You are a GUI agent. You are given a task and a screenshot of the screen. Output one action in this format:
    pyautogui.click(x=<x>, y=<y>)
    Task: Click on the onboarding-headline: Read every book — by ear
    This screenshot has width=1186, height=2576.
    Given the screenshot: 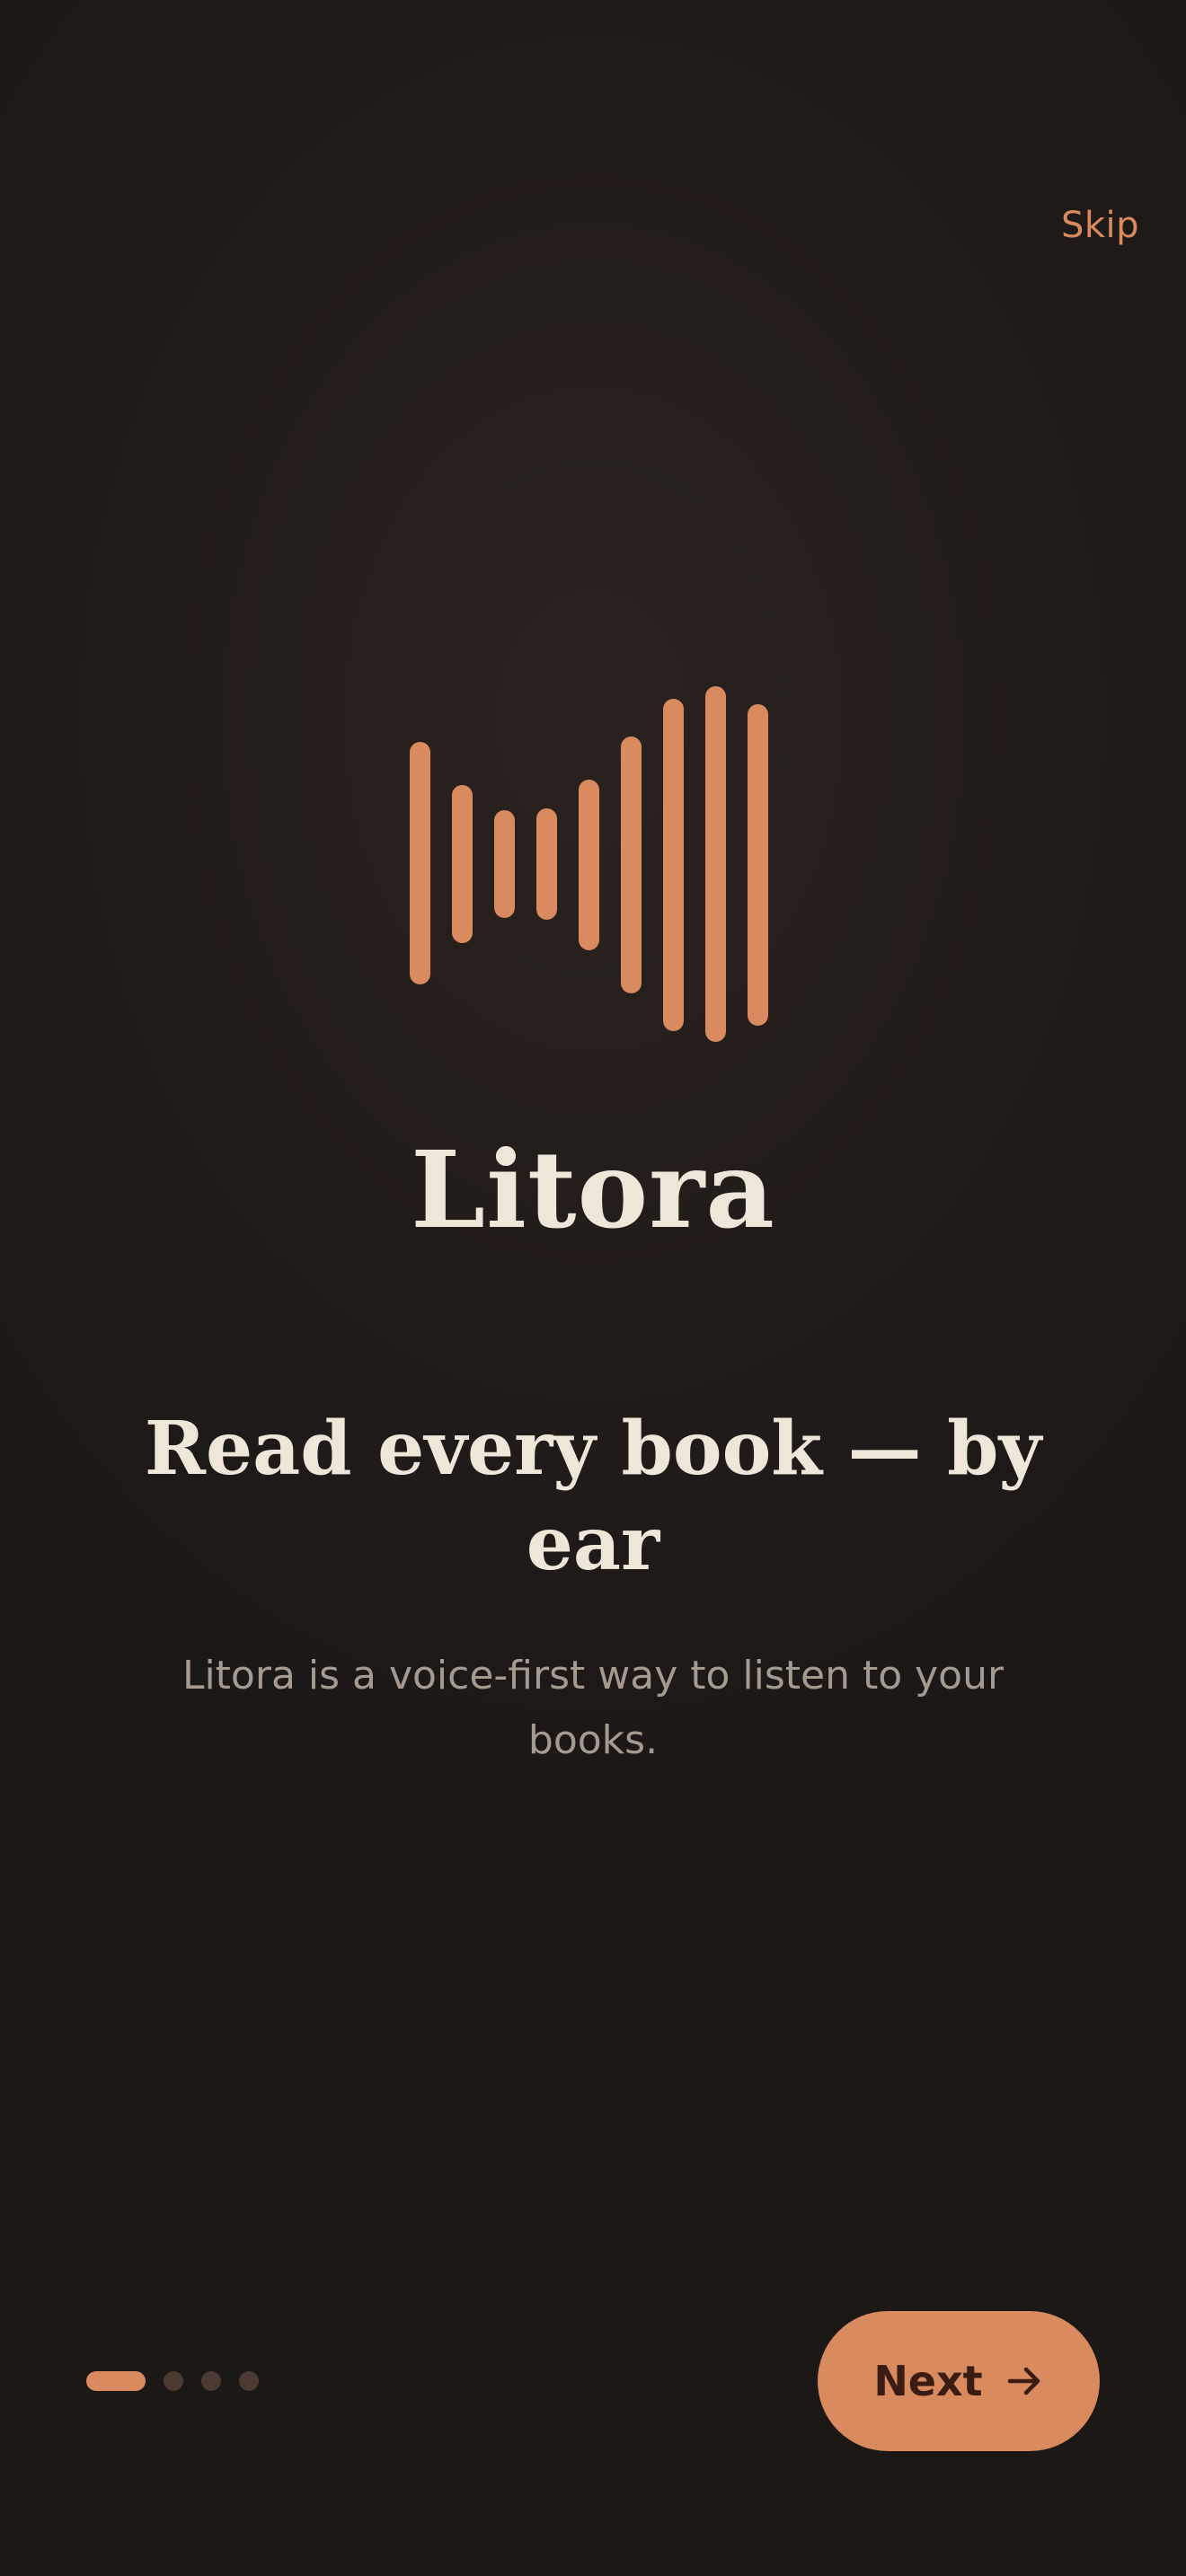 What is the action you would take?
    pyautogui.click(x=593, y=1496)
    